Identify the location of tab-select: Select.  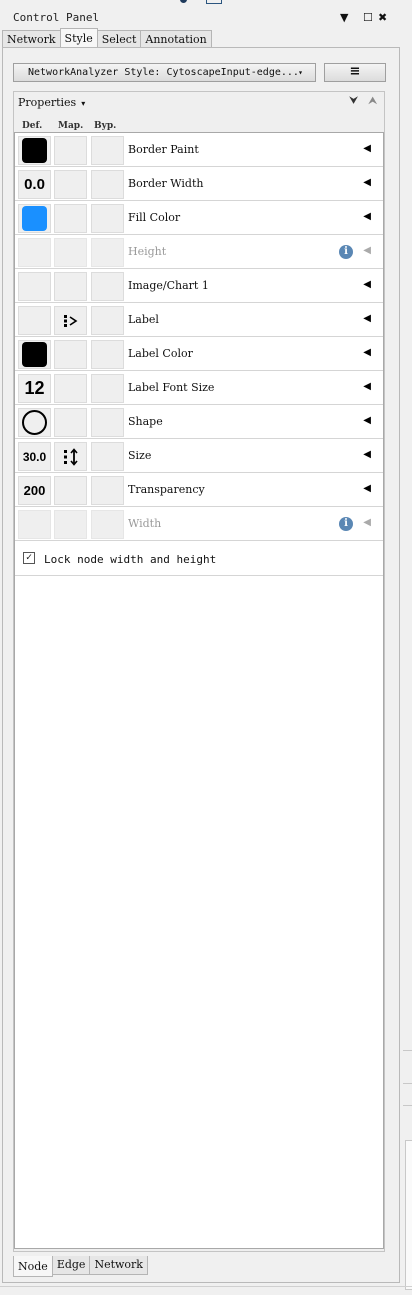
(119, 39).